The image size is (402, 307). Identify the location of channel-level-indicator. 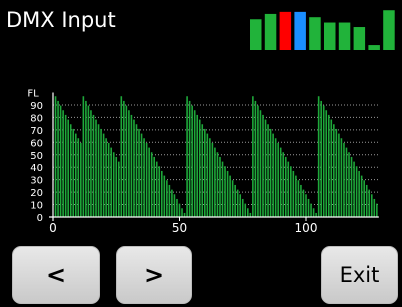
(326, 30).